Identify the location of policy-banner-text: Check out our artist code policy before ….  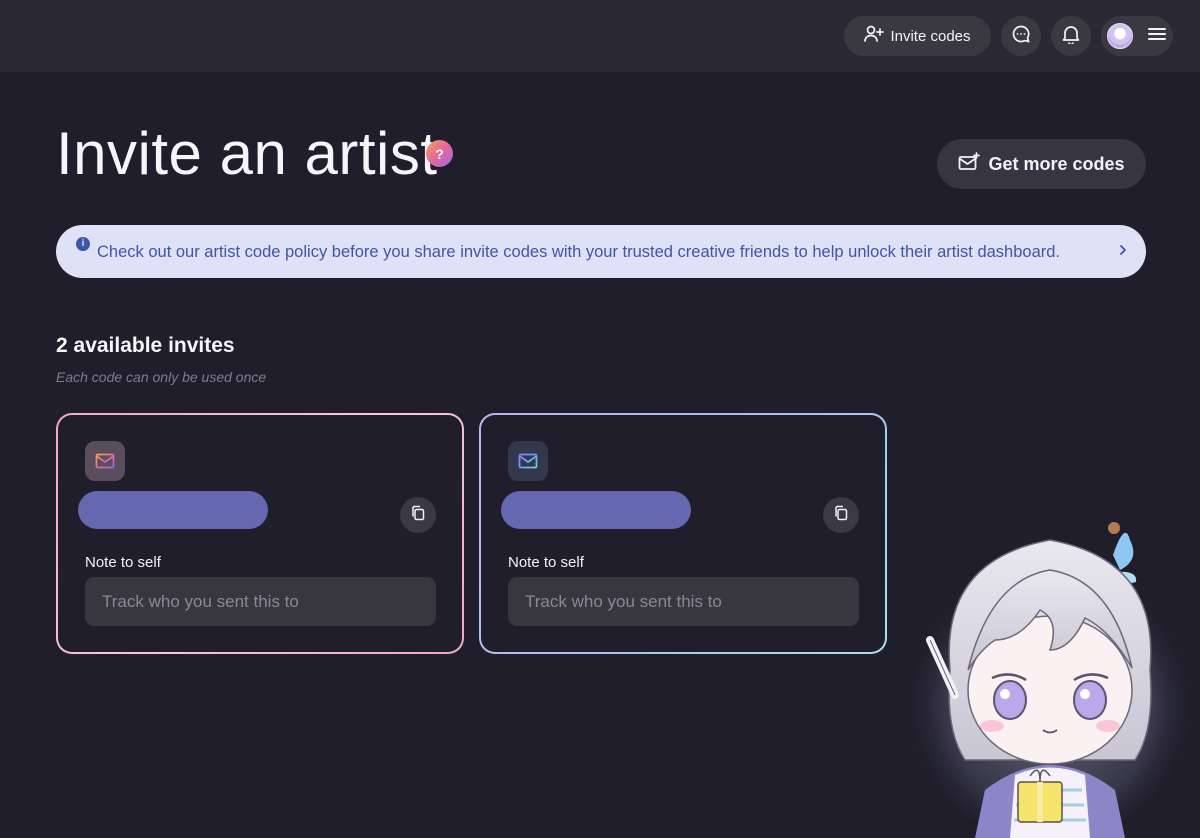
(579, 251).